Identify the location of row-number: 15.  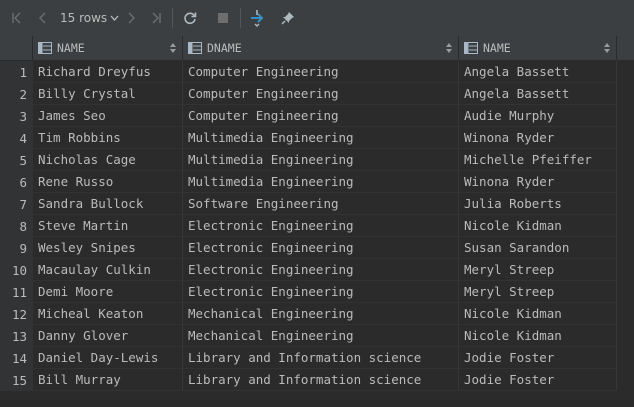
(16, 380).